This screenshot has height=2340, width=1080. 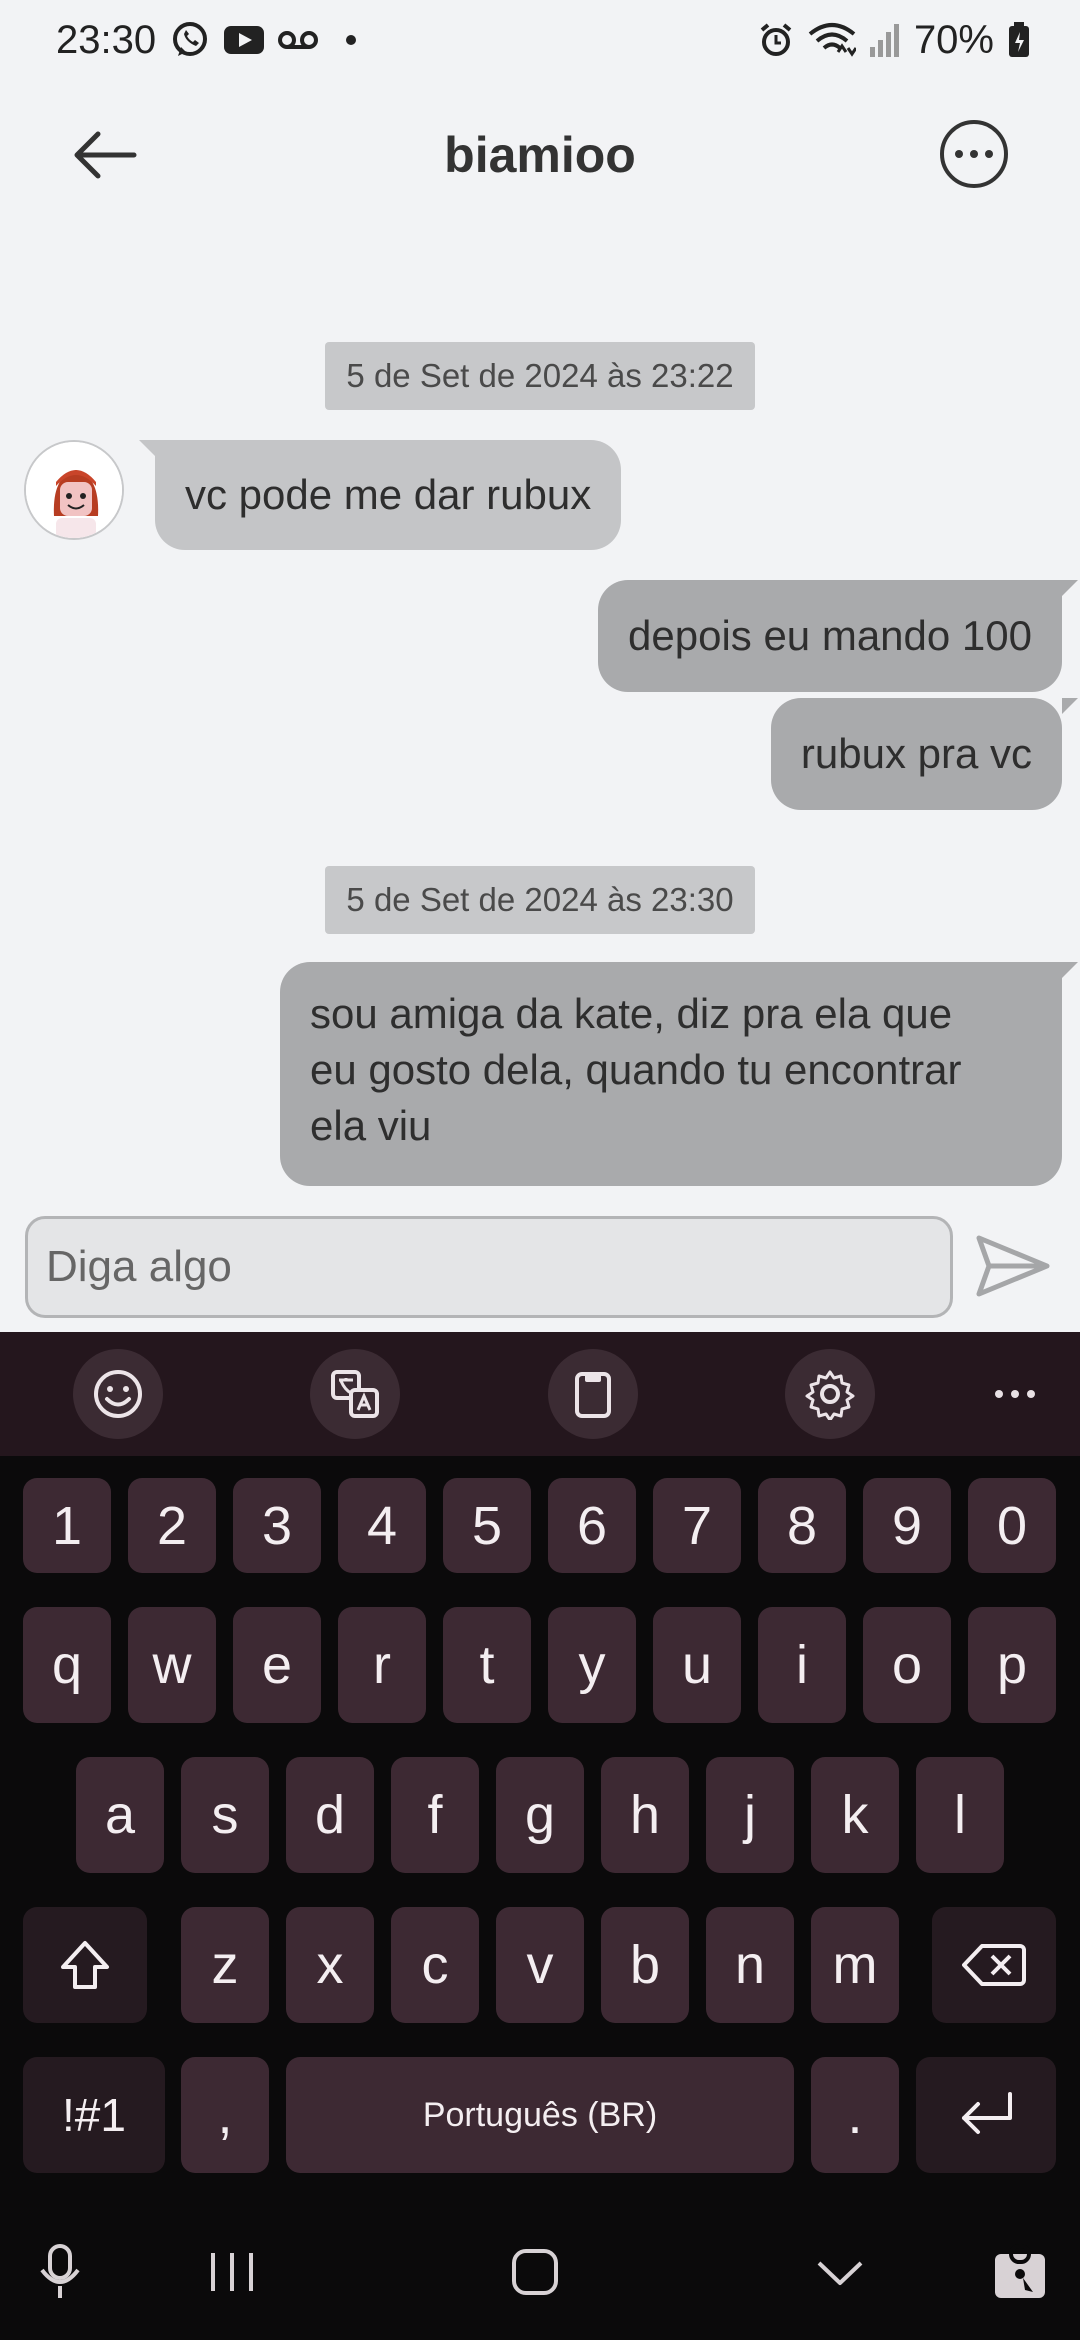 I want to click on chevron-down-icon, so click(x=840, y=2273).